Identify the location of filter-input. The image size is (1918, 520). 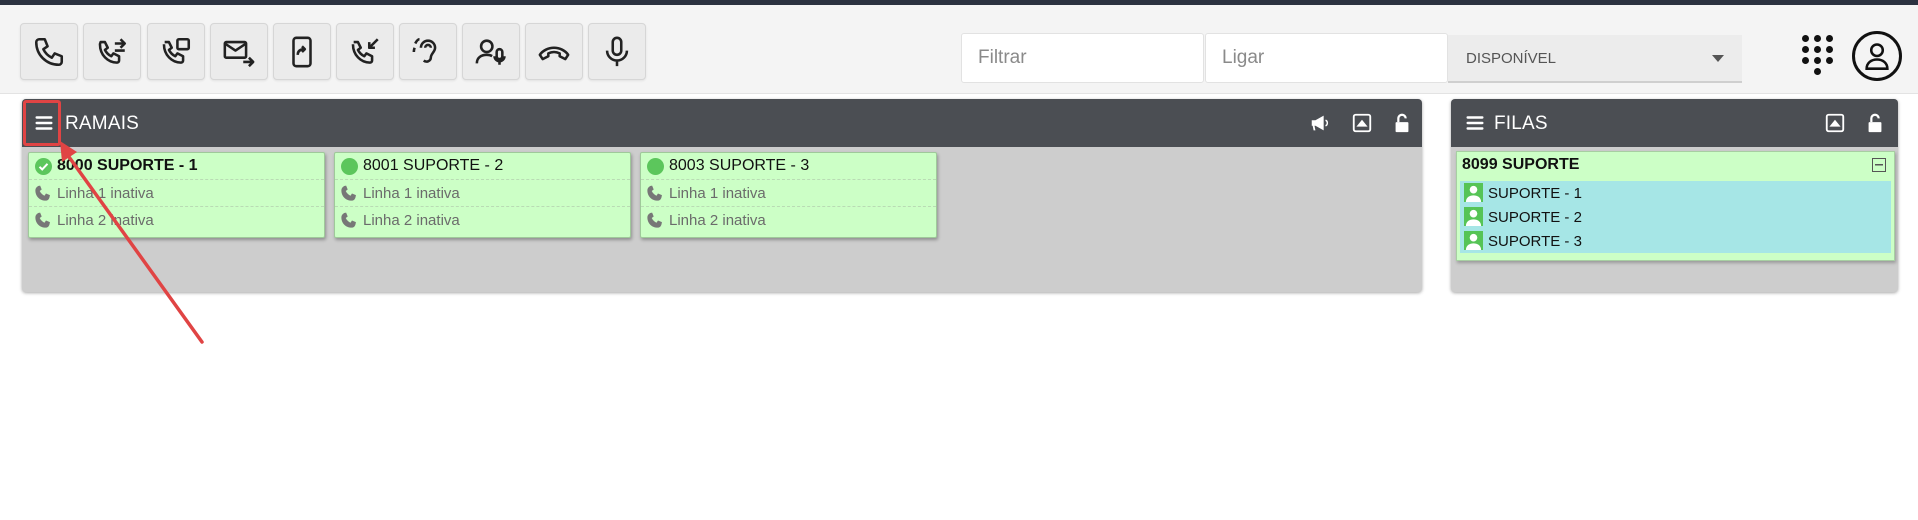
(1082, 58).